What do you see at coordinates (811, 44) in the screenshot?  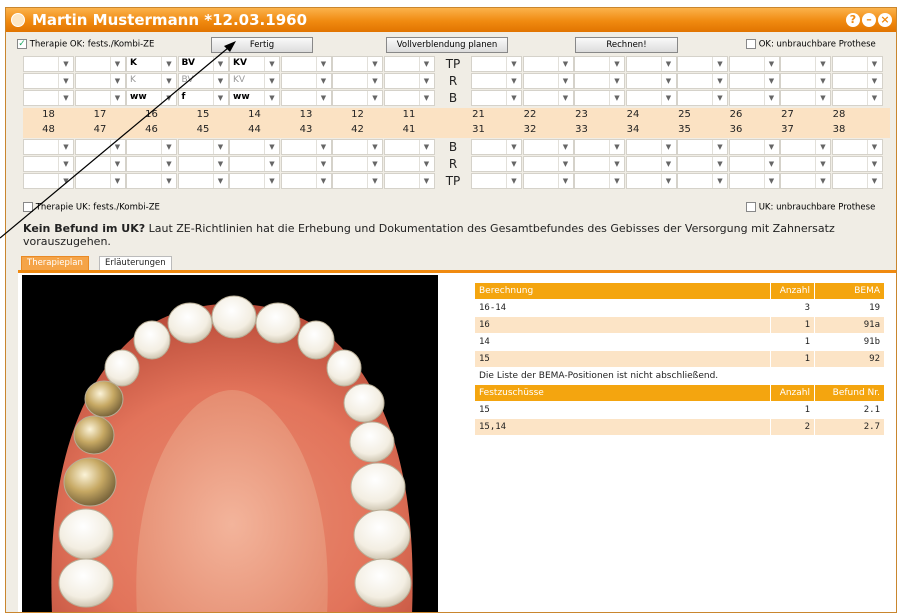 I see `ok-unusable-checkbox: OK: unbrauchbare Prothese` at bounding box center [811, 44].